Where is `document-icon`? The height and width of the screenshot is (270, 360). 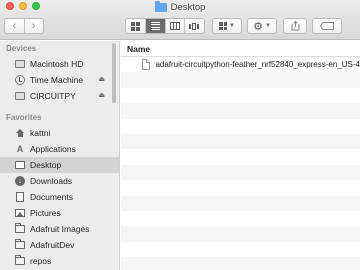 document-icon is located at coordinates (146, 65).